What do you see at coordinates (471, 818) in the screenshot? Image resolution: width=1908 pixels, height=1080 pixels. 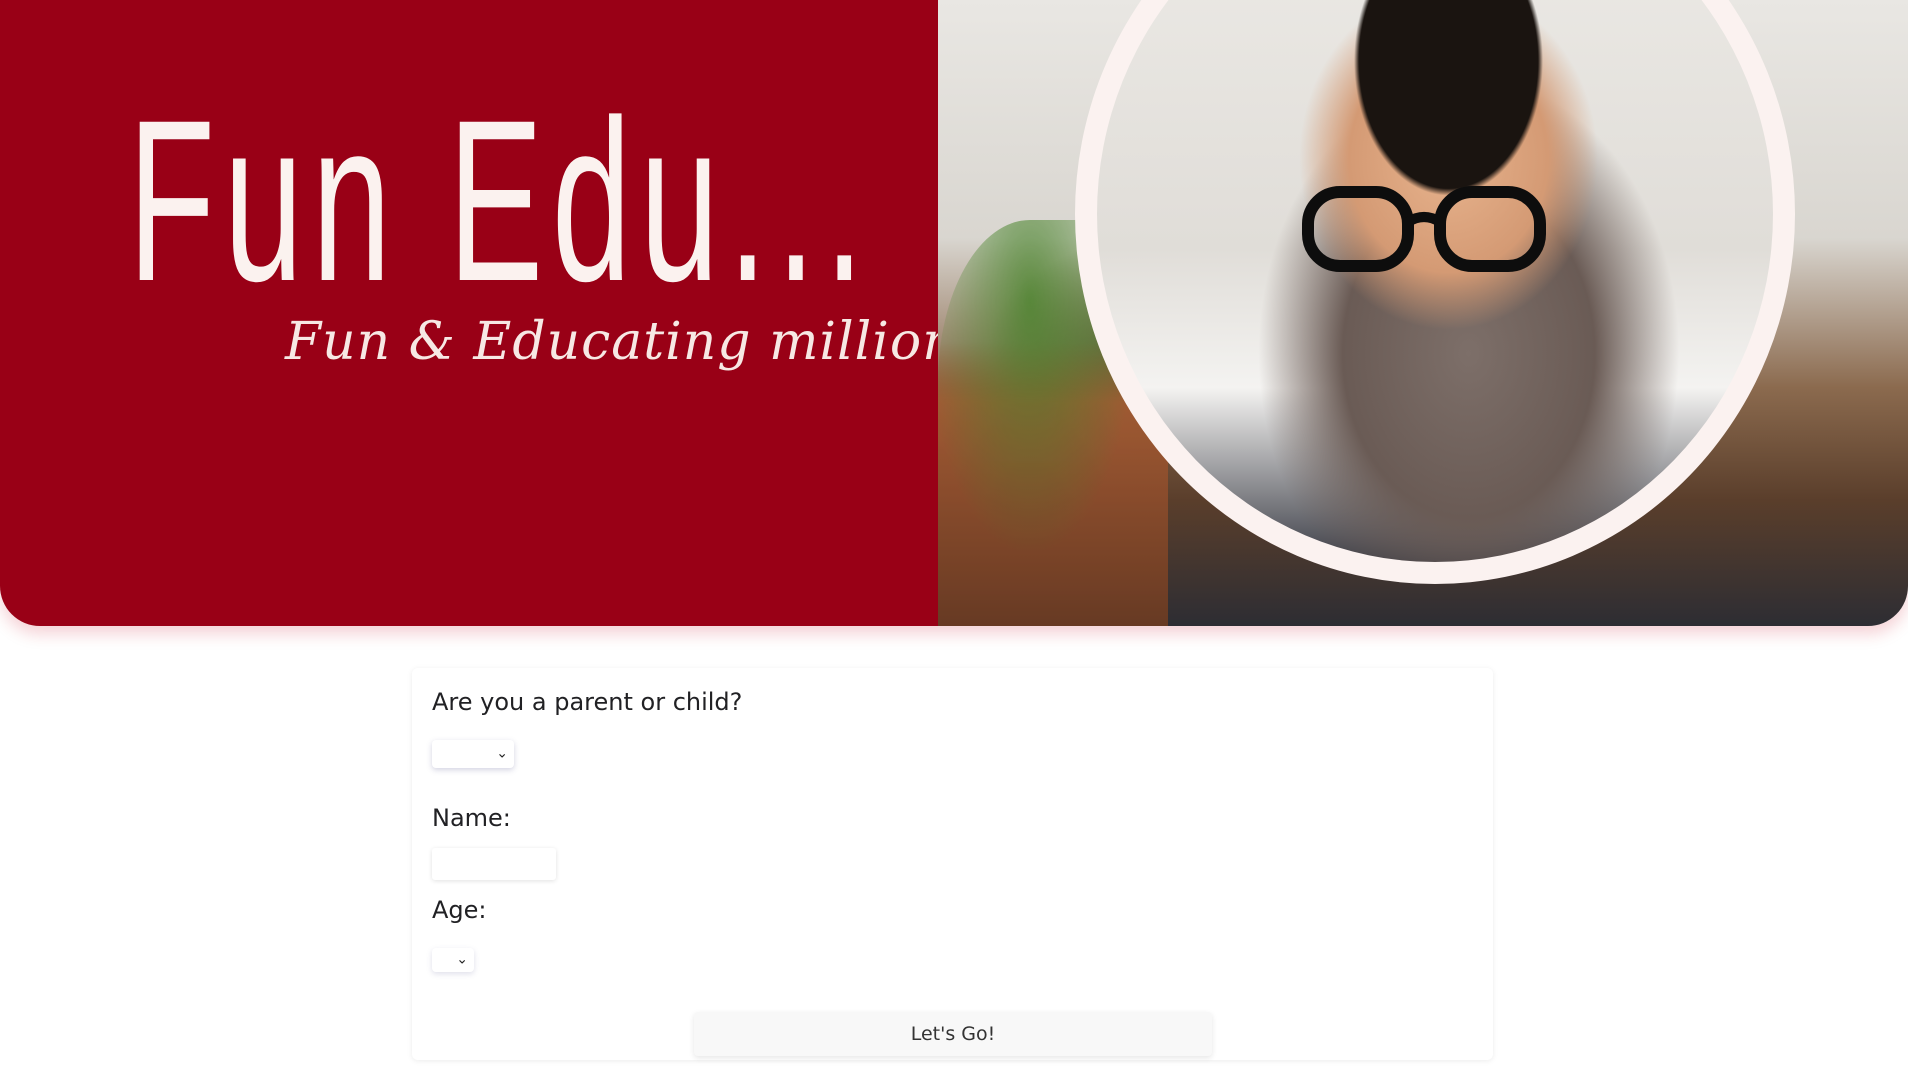 I see `name-label: Name:` at bounding box center [471, 818].